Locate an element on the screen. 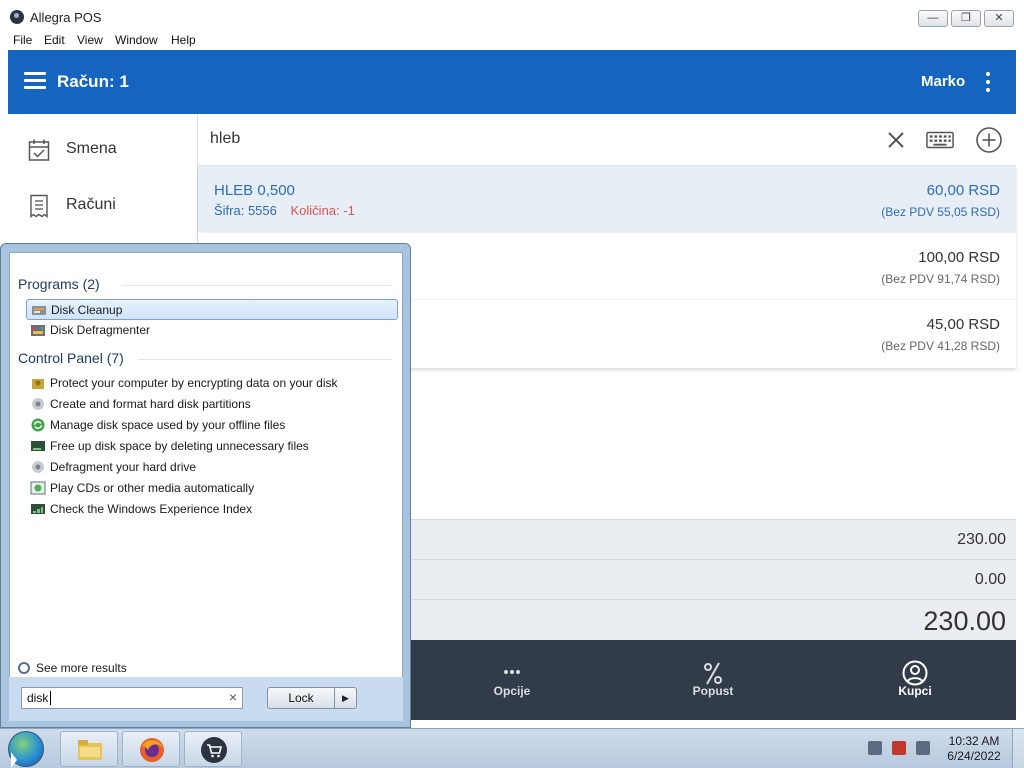 The height and width of the screenshot is (768, 1024). add-circle-icon is located at coordinates (989, 140).